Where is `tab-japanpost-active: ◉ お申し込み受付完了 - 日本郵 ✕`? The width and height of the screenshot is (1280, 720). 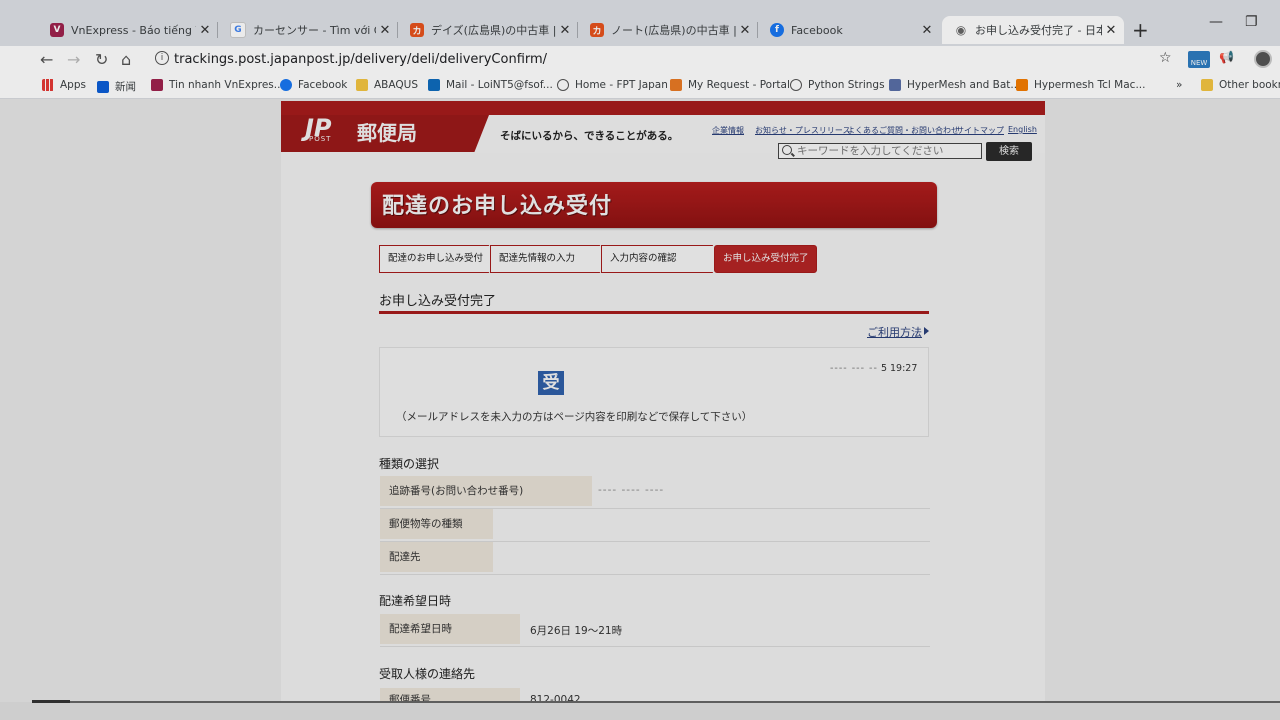
tab-japanpost-active: ◉ お申し込み受付完了 - 日本郵 ✕ is located at coordinates (1033, 30).